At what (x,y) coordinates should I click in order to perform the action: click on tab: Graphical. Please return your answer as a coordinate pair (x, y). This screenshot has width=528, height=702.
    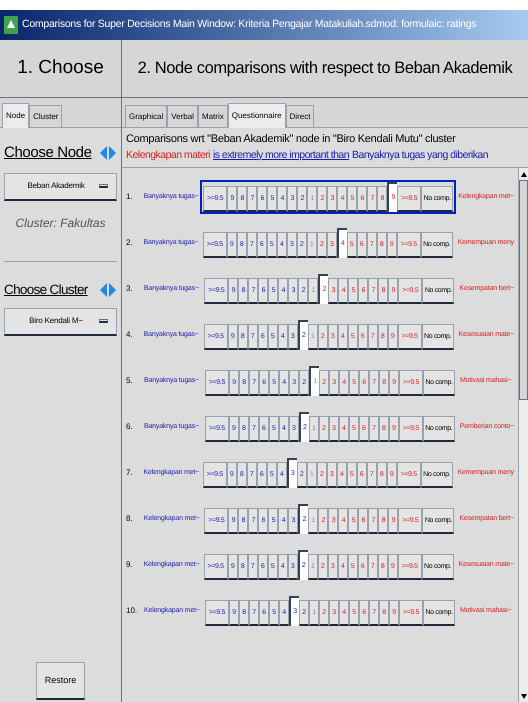
    Looking at the image, I should click on (146, 116).